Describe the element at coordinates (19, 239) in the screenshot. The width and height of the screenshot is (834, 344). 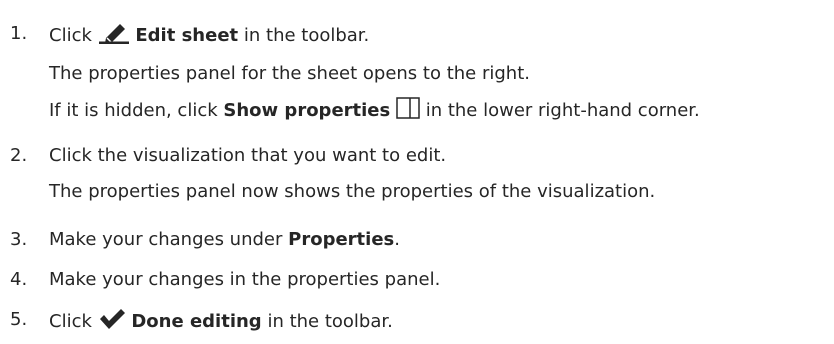
I see `step-number: 3.` at that location.